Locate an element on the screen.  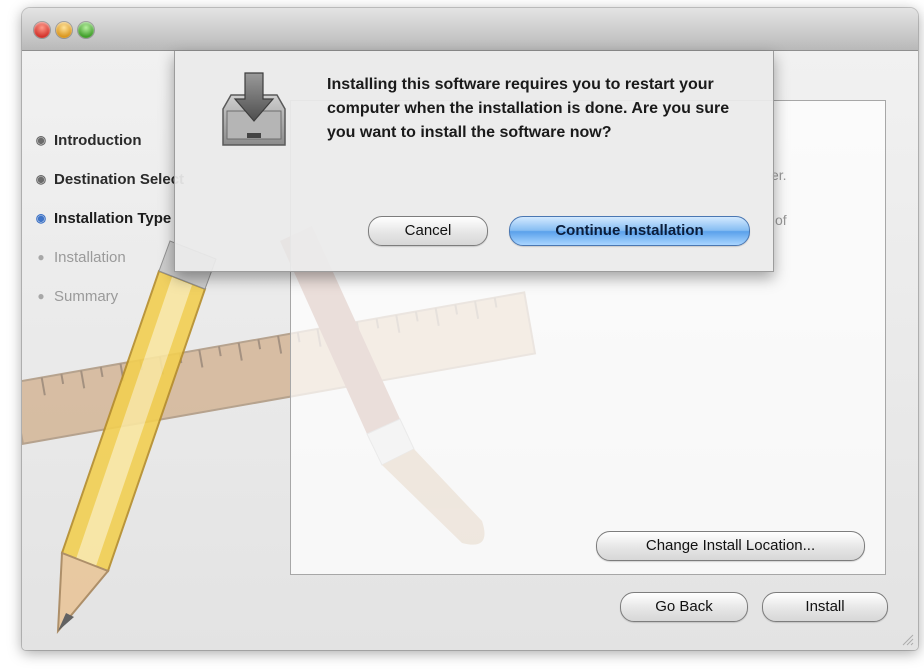
step-introduction: ◉ Introduction is located at coordinates (109, 140).